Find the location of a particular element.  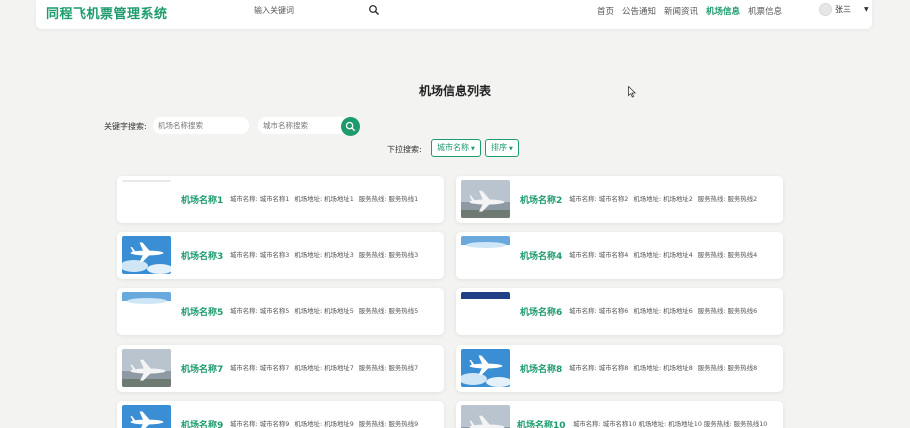

mouse-cursor-icon is located at coordinates (632, 92).